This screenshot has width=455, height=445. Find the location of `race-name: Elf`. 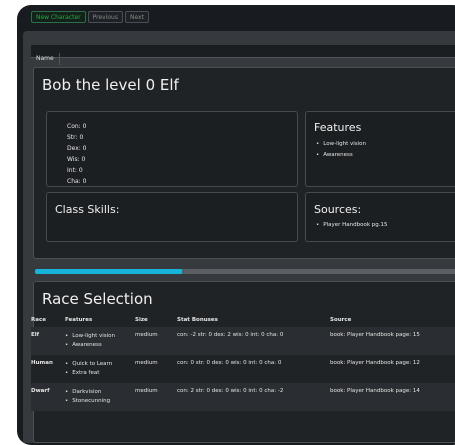

race-name: Elf is located at coordinates (35, 335).